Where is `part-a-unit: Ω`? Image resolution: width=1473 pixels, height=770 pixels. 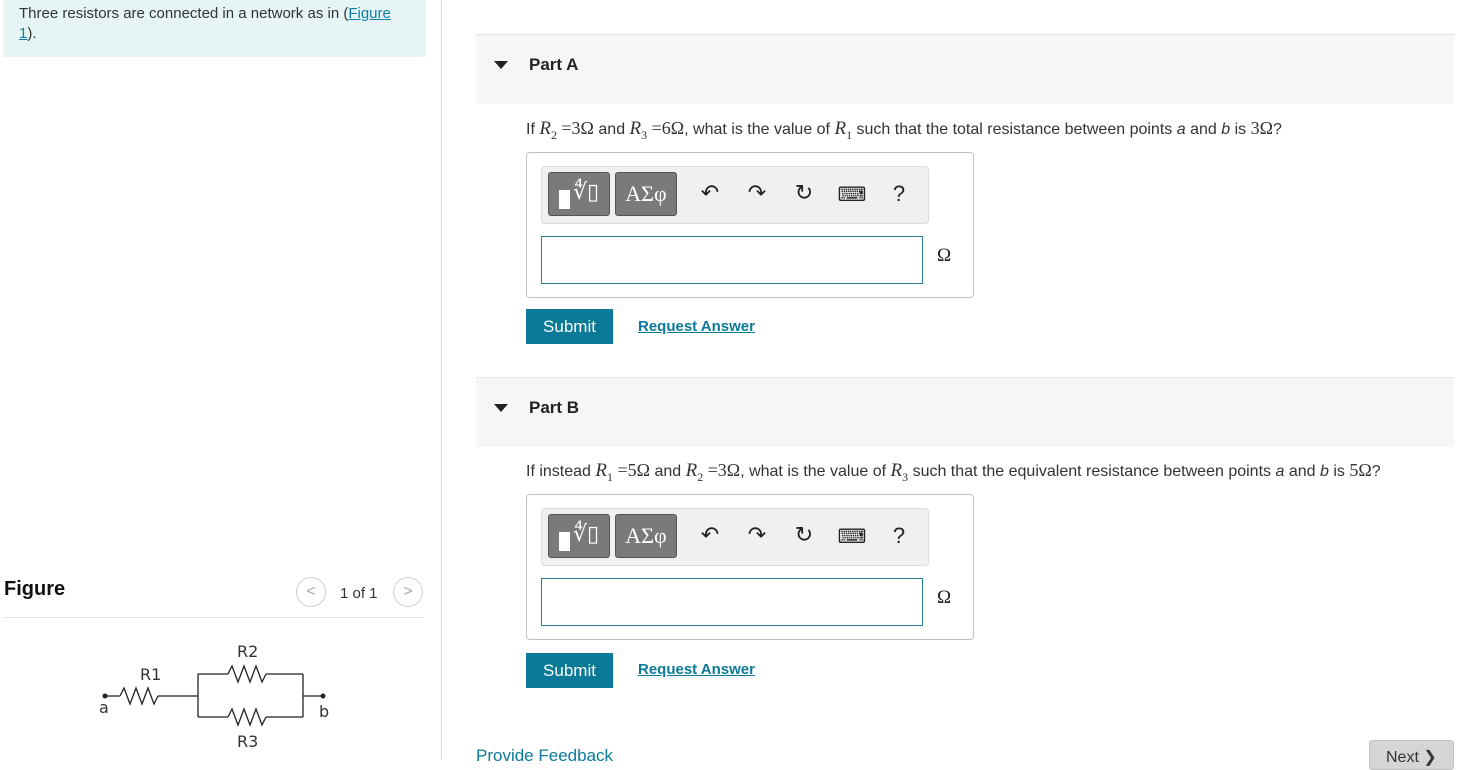
part-a-unit: Ω is located at coordinates (944, 255).